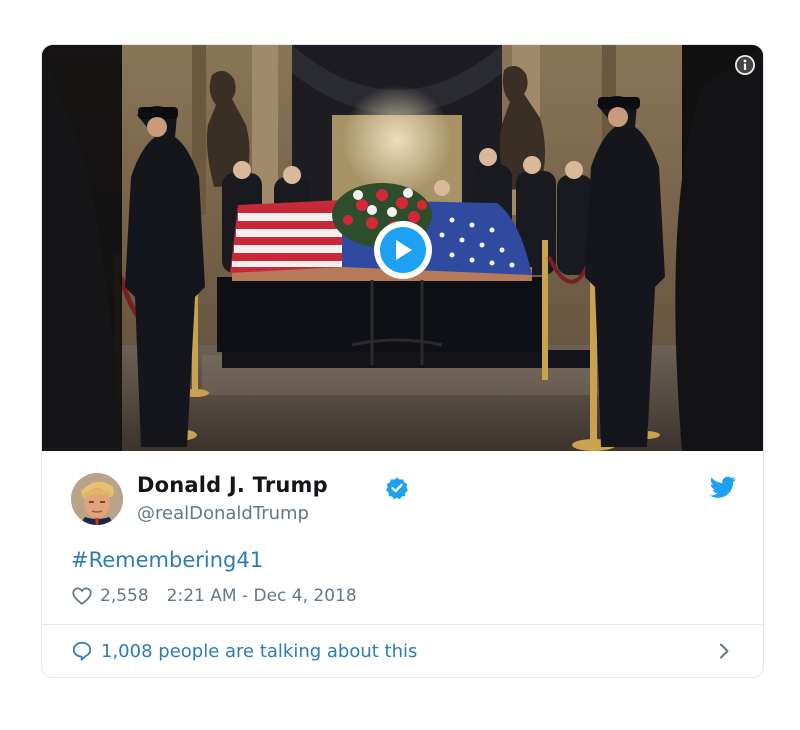 The image size is (800, 730). What do you see at coordinates (97, 499) in the screenshot?
I see `avatar` at bounding box center [97, 499].